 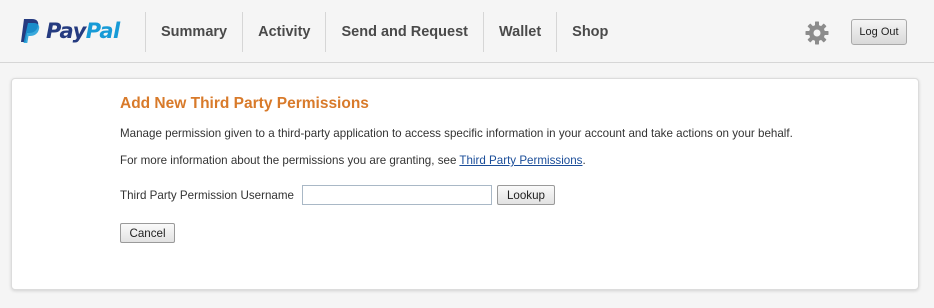 I want to click on cancel-button: Cancel, so click(x=147, y=233).